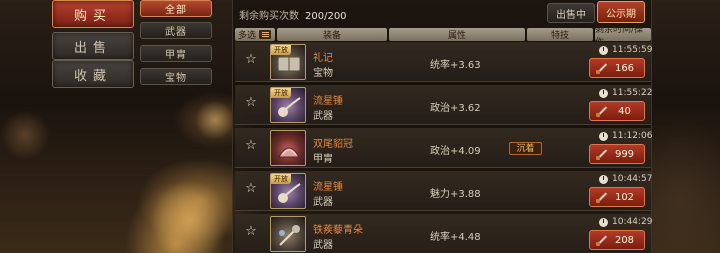 The image size is (720, 253). Describe the element at coordinates (247, 36) in the screenshot. I see `column-multi-label: 多选` at that location.